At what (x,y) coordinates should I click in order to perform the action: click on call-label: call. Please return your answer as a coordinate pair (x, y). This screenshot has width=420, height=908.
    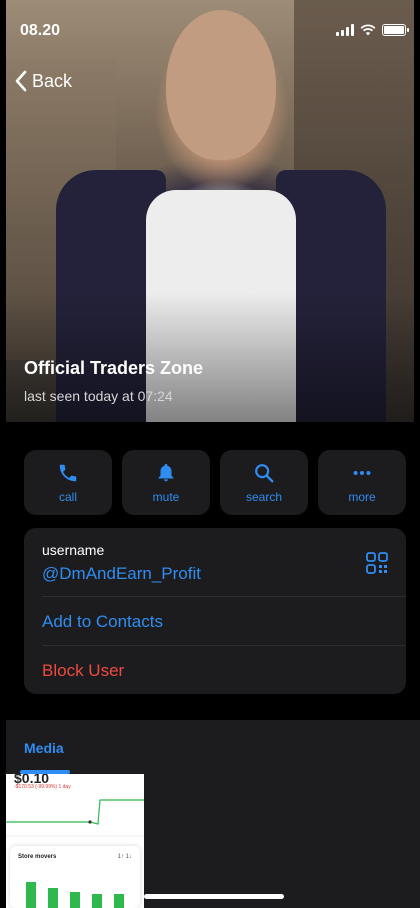
    Looking at the image, I should click on (67, 496).